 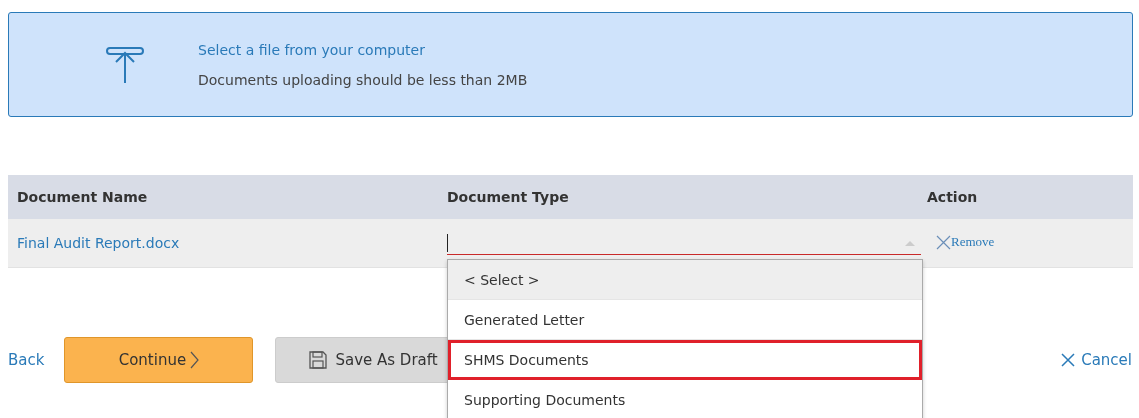 What do you see at coordinates (684, 243) in the screenshot?
I see `type-select` at bounding box center [684, 243].